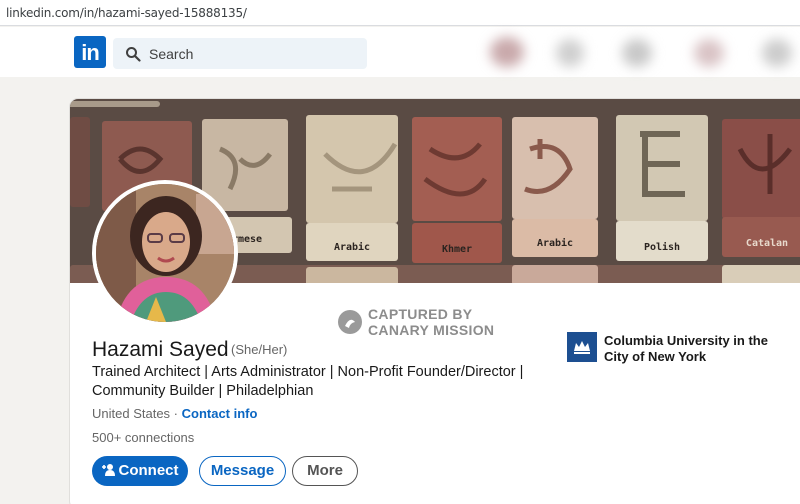 The height and width of the screenshot is (504, 800). What do you see at coordinates (126, 13) in the screenshot?
I see `address-url: linkedin.com/in/hazami-sayed-15888135/` at bounding box center [126, 13].